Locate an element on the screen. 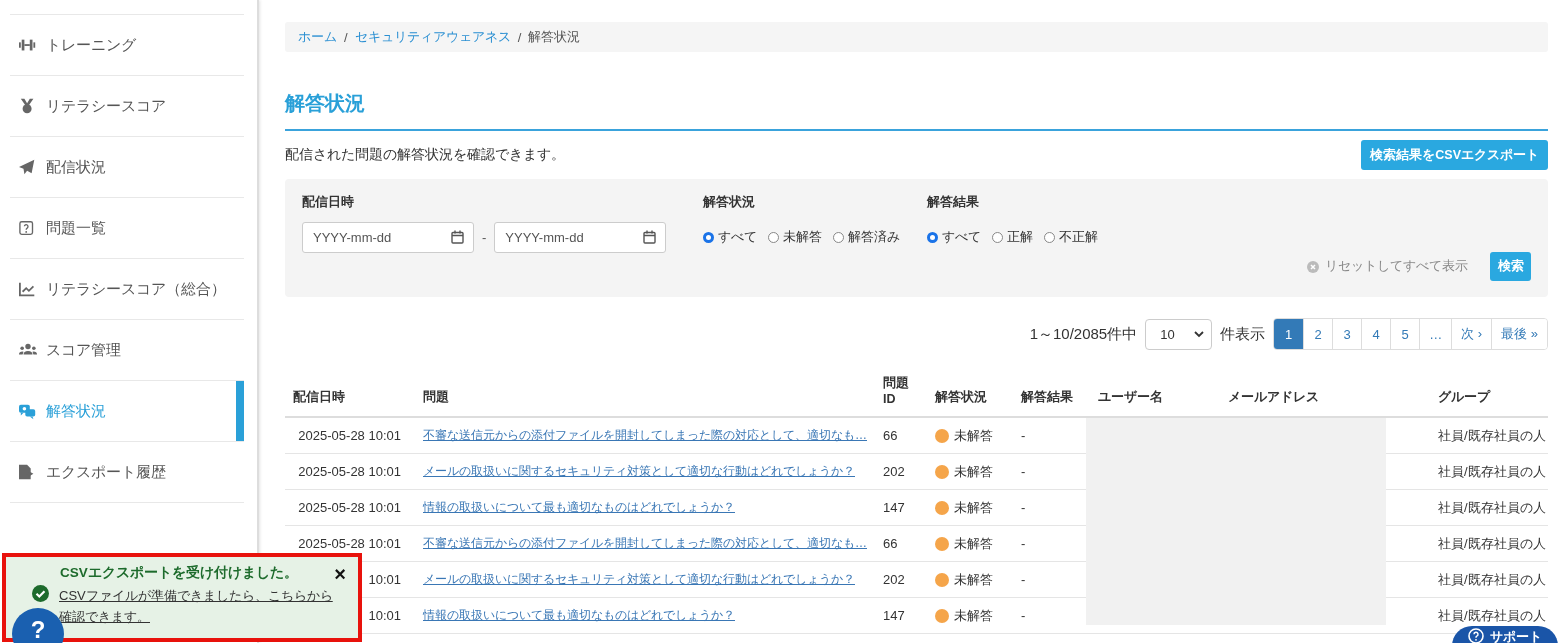 This screenshot has width=1565, height=643. column-header: 解答状況 is located at coordinates (970, 394).